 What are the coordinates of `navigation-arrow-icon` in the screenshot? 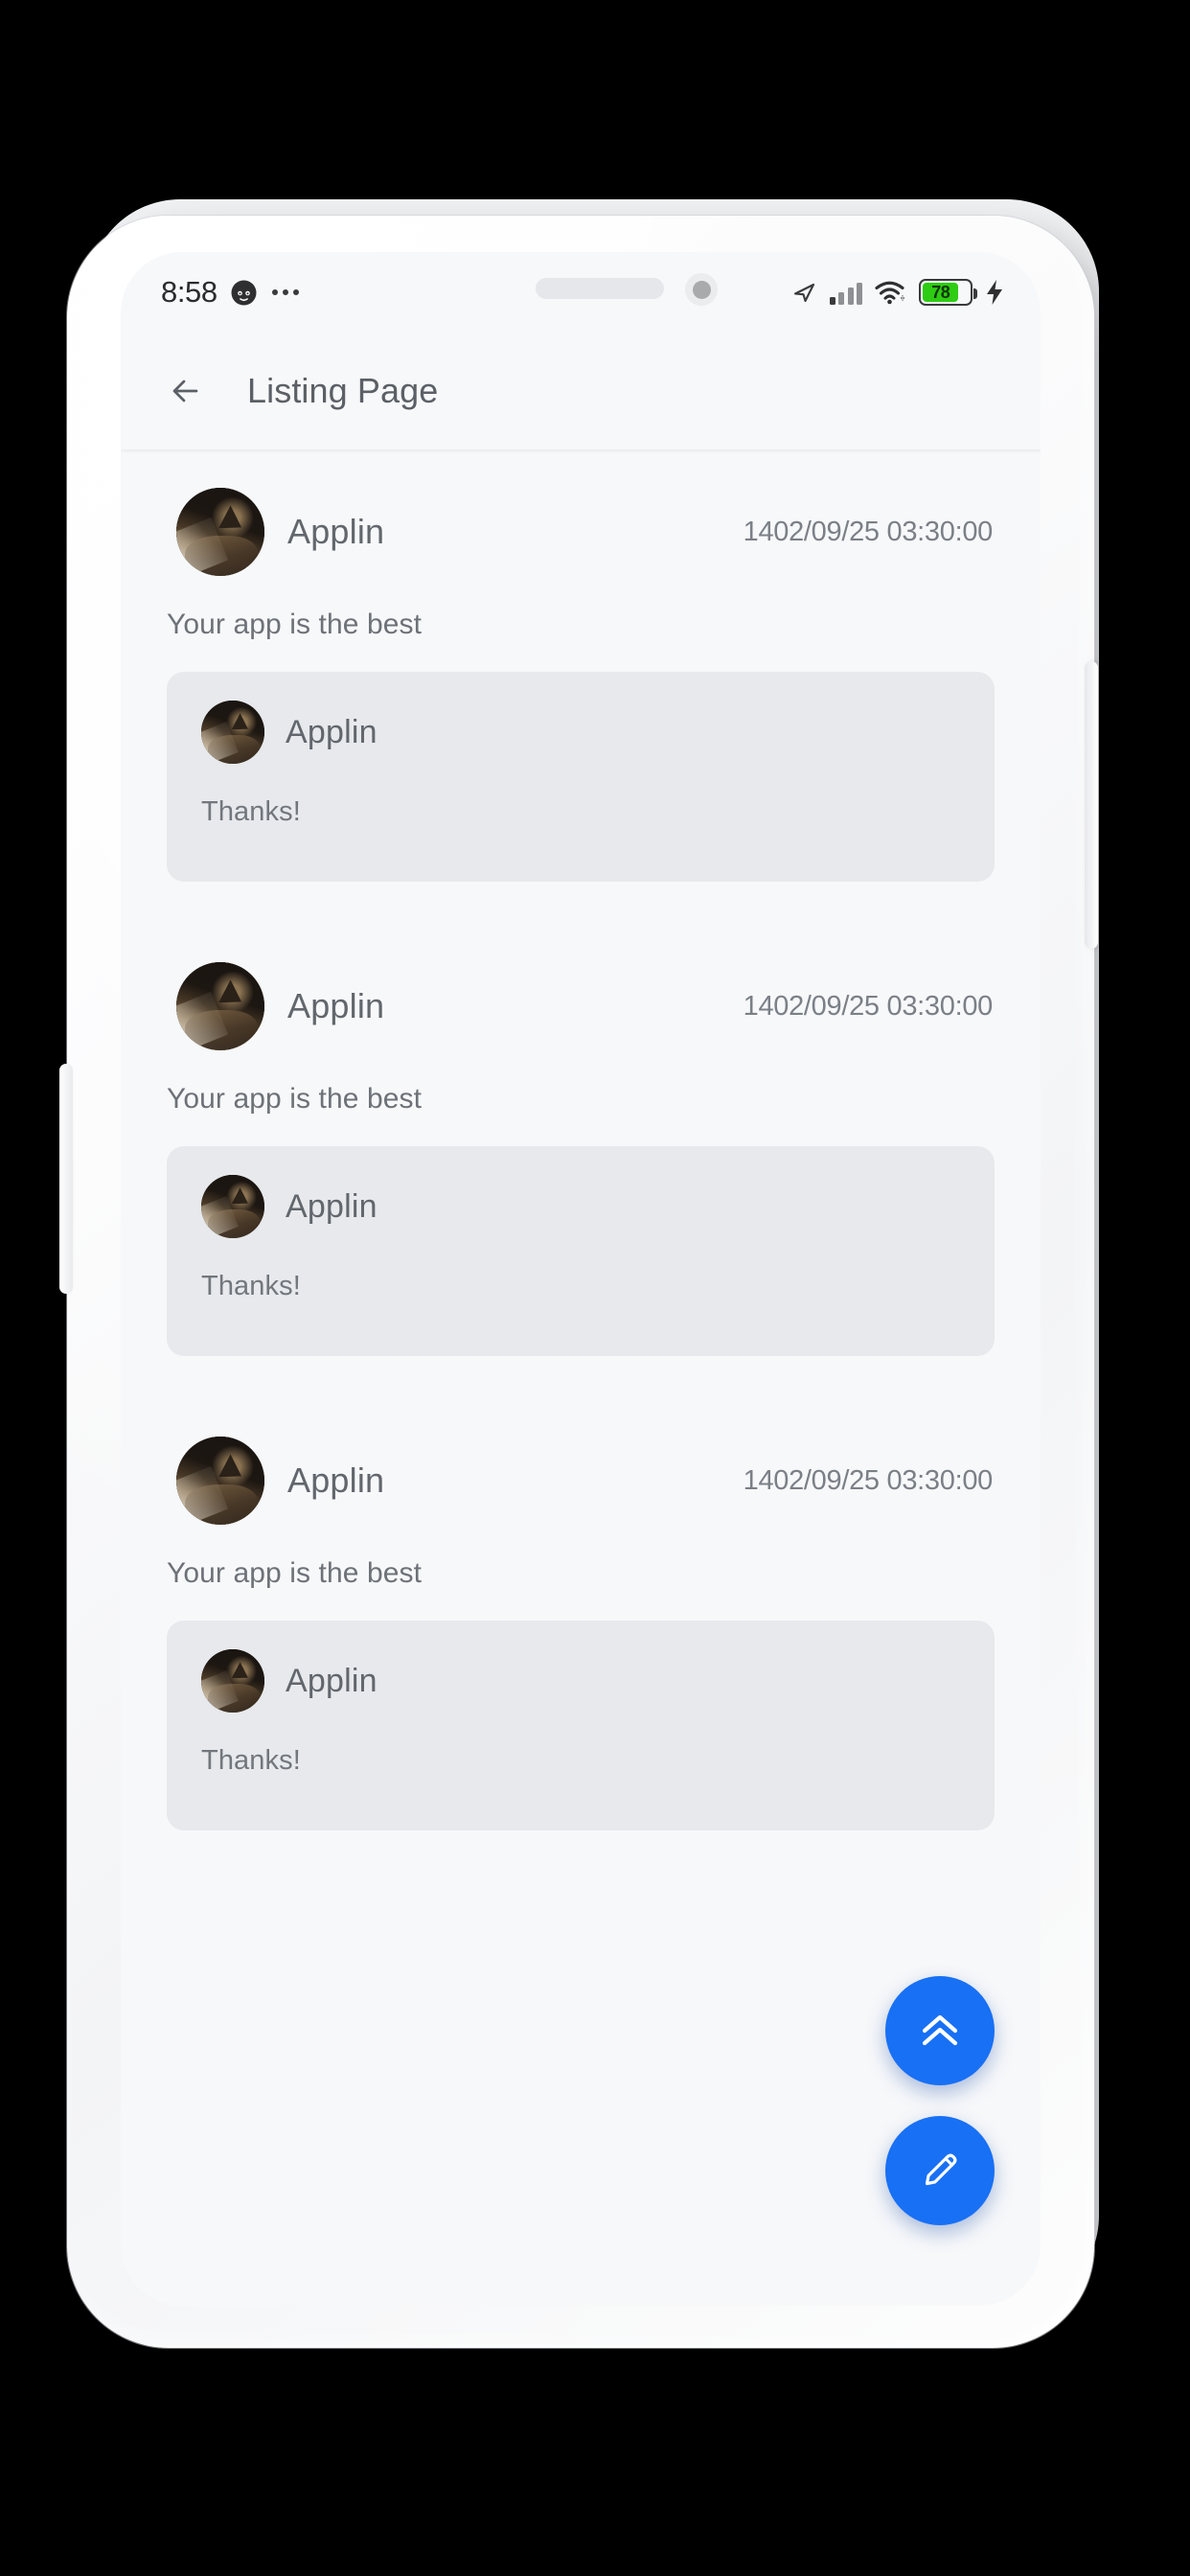 It's located at (805, 292).